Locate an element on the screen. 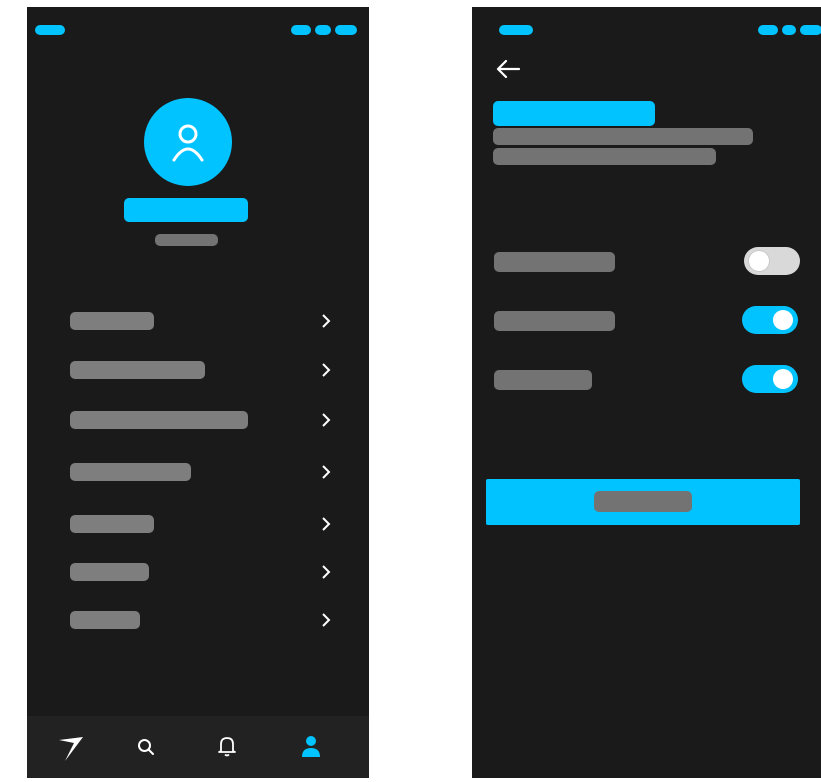  user-outline-icon is located at coordinates (188, 143).